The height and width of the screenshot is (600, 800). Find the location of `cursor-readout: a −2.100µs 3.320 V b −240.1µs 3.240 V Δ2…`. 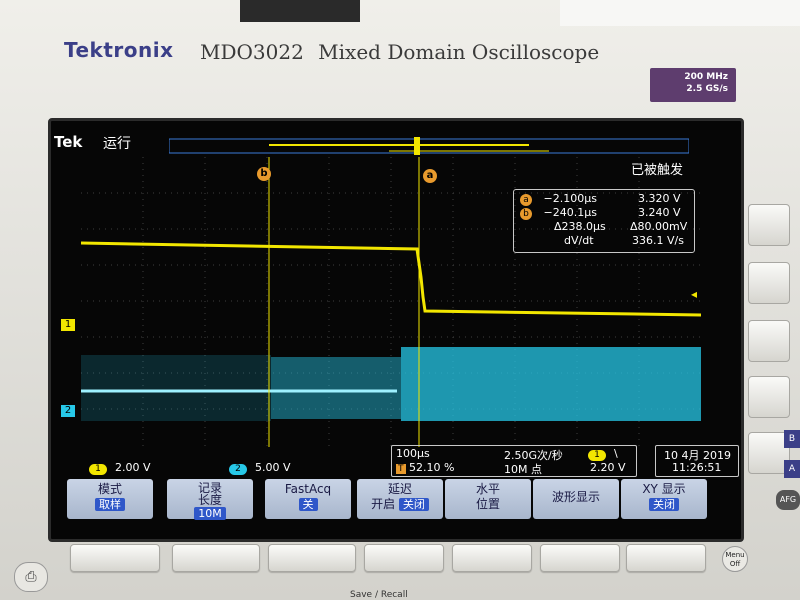

cursor-readout: a −2.100µs 3.320 V b −240.1µs 3.240 V Δ2… is located at coordinates (604, 221).